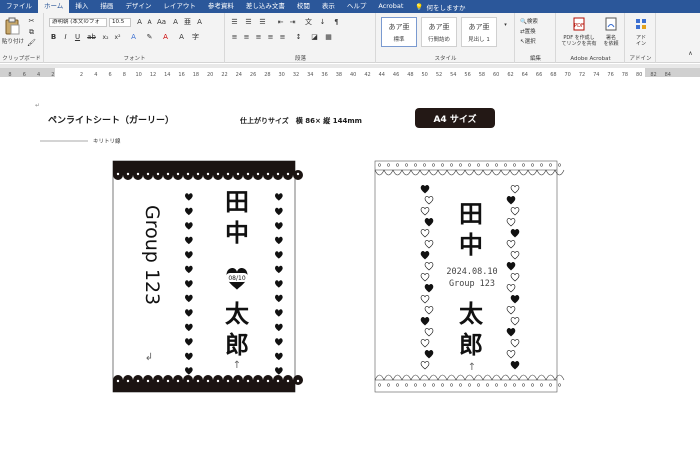 This screenshot has height=471, width=700. I want to click on sheet1-surname-1: 田, so click(237, 202).